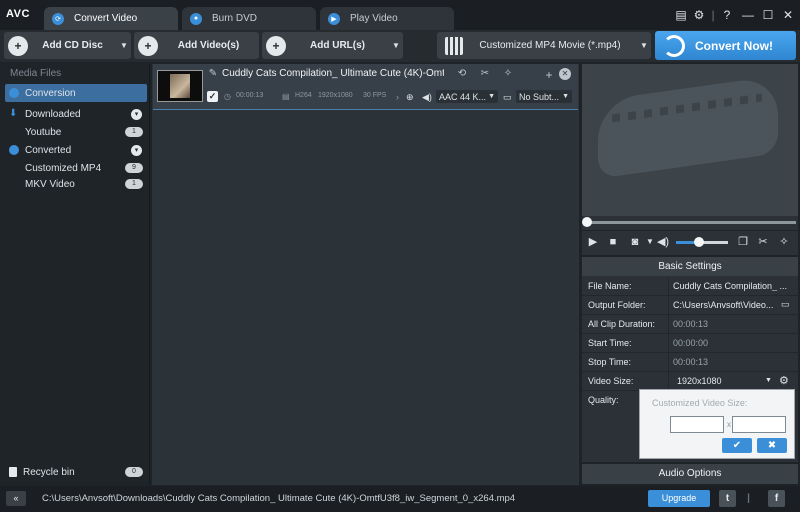 The width and height of the screenshot is (800, 512). What do you see at coordinates (727, 15) in the screenshot?
I see `help-icon: ?` at bounding box center [727, 15].